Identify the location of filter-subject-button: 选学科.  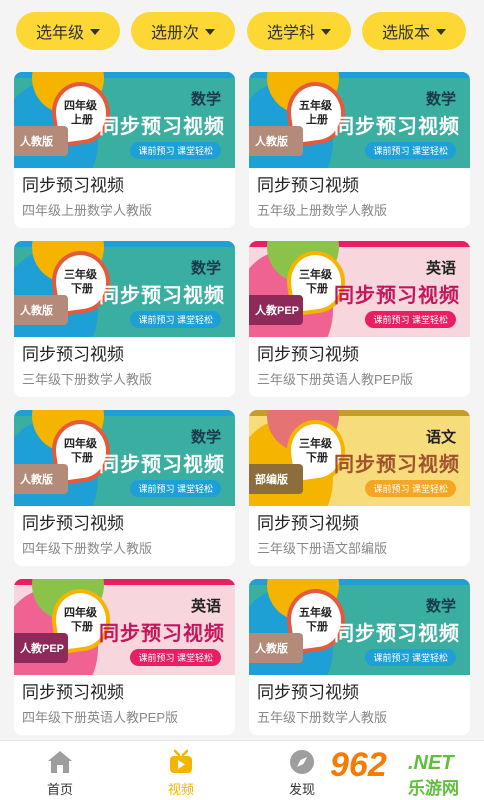
(299, 31).